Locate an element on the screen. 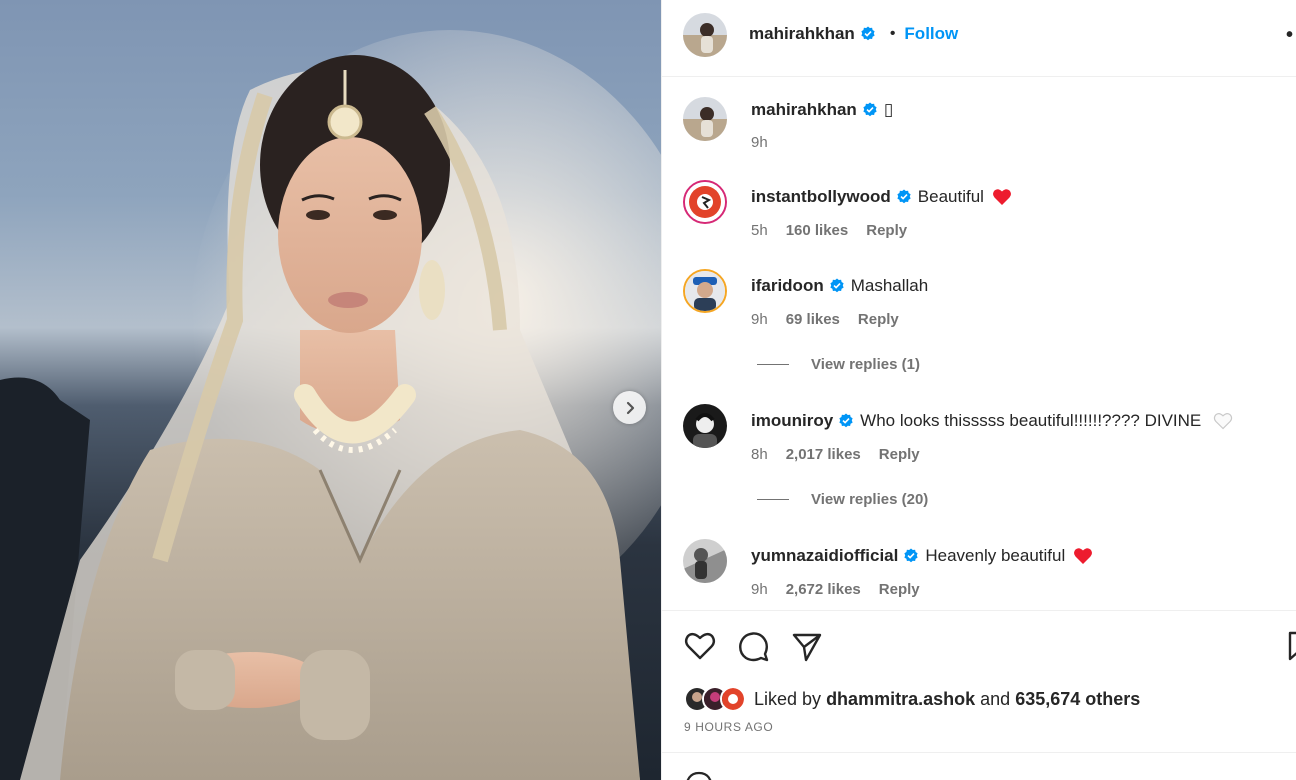 The height and width of the screenshot is (780, 1296). comment-likes: 69 likes is located at coordinates (813, 319).